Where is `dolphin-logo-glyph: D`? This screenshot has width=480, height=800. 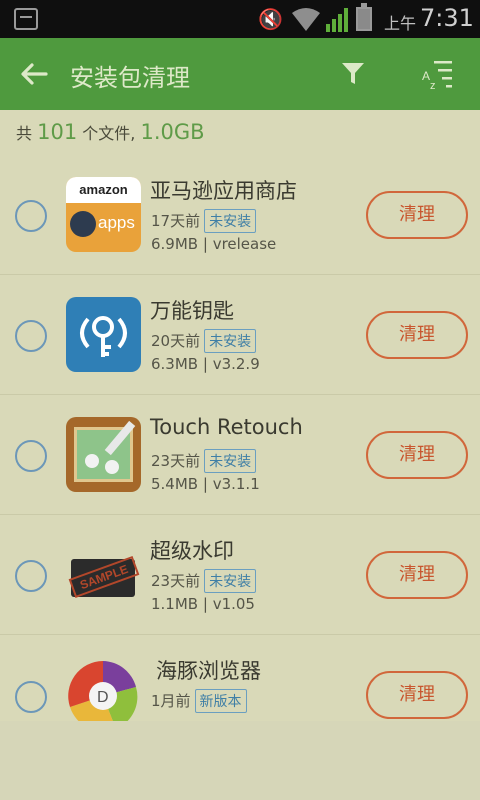
dolphin-logo-glyph: D is located at coordinates (103, 691).